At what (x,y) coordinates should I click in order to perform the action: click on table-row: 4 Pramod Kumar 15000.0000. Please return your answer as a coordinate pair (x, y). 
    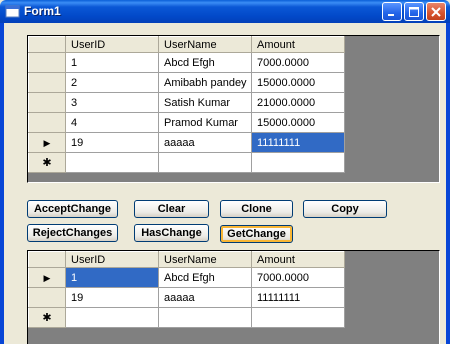
    Looking at the image, I should click on (186, 122).